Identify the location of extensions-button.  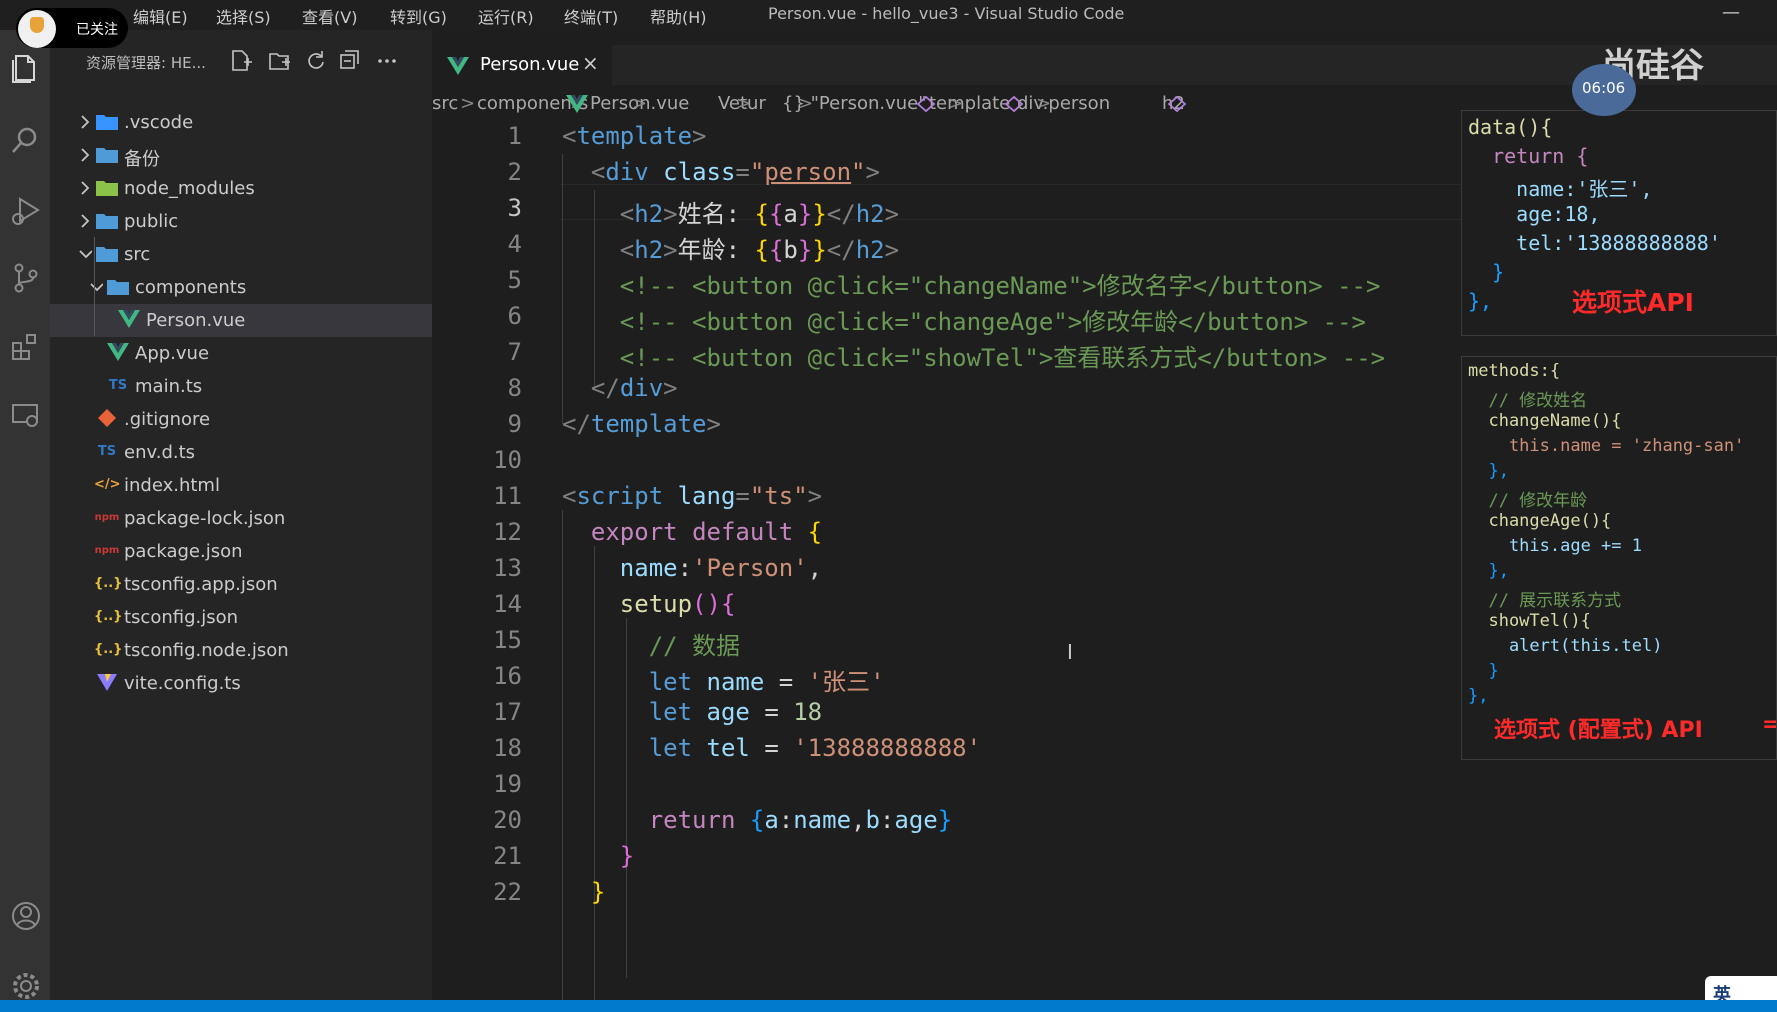
(25, 347).